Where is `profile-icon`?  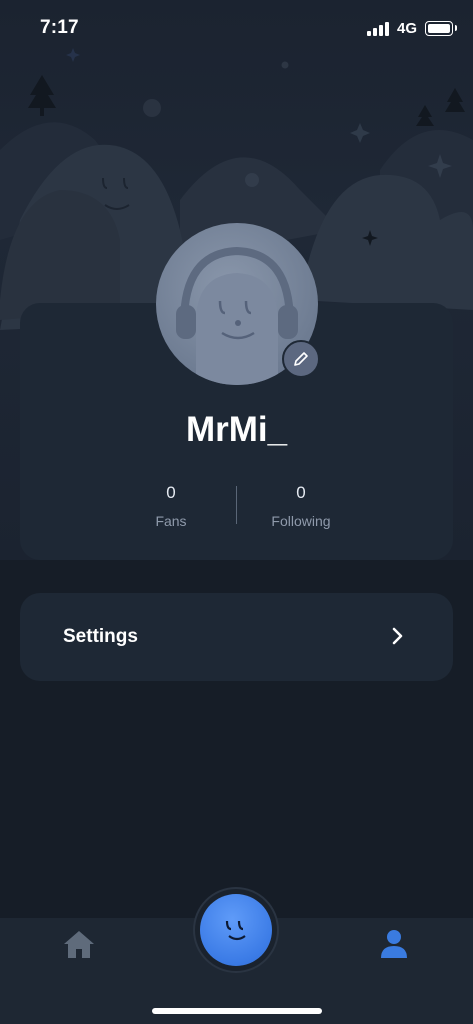 profile-icon is located at coordinates (394, 944).